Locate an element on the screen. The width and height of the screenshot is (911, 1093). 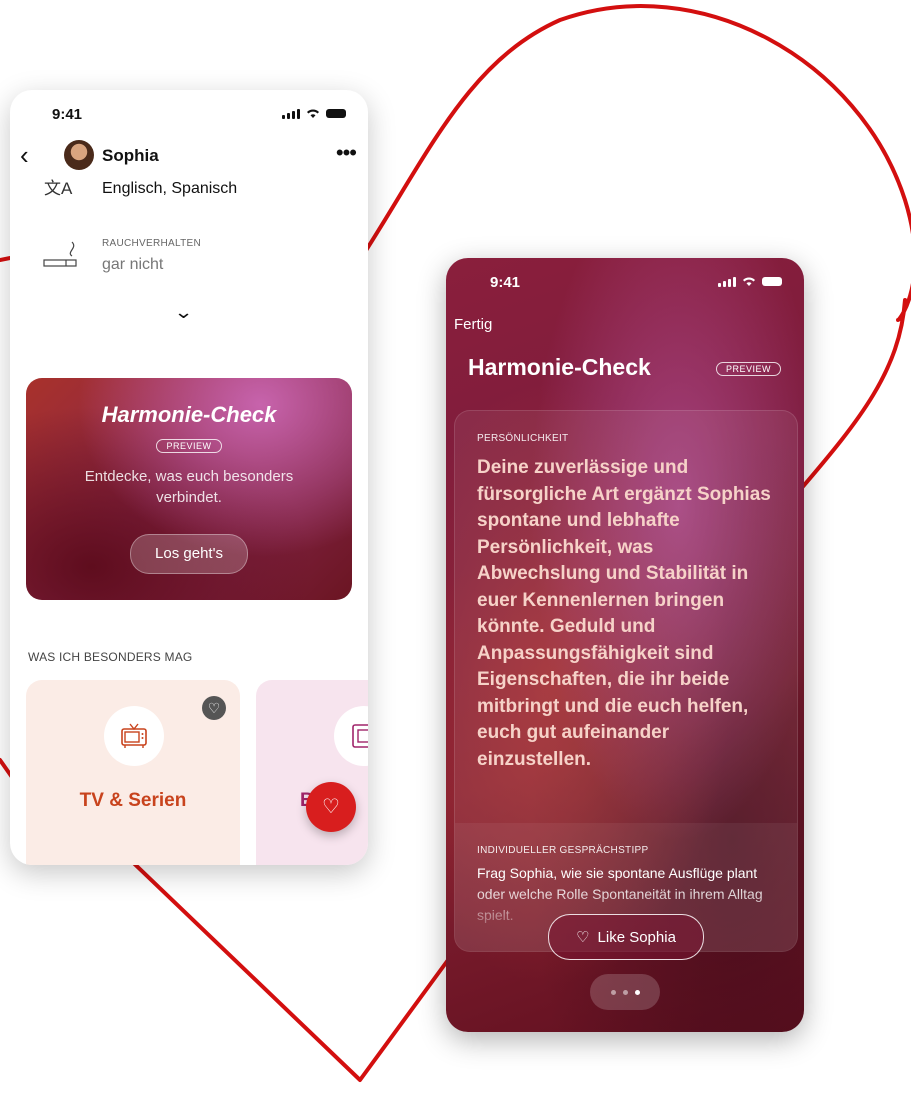
harmony-card-description: Entdecke, was euch besonders verbindet. is located at coordinates (189, 487).